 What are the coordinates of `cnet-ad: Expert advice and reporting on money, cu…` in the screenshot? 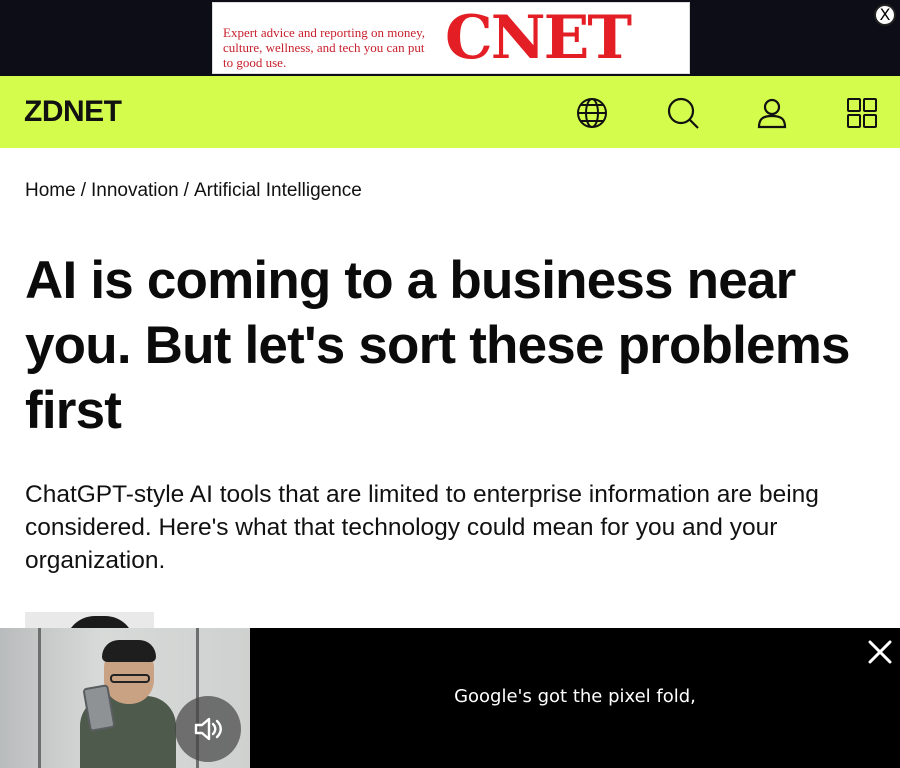 It's located at (451, 38).